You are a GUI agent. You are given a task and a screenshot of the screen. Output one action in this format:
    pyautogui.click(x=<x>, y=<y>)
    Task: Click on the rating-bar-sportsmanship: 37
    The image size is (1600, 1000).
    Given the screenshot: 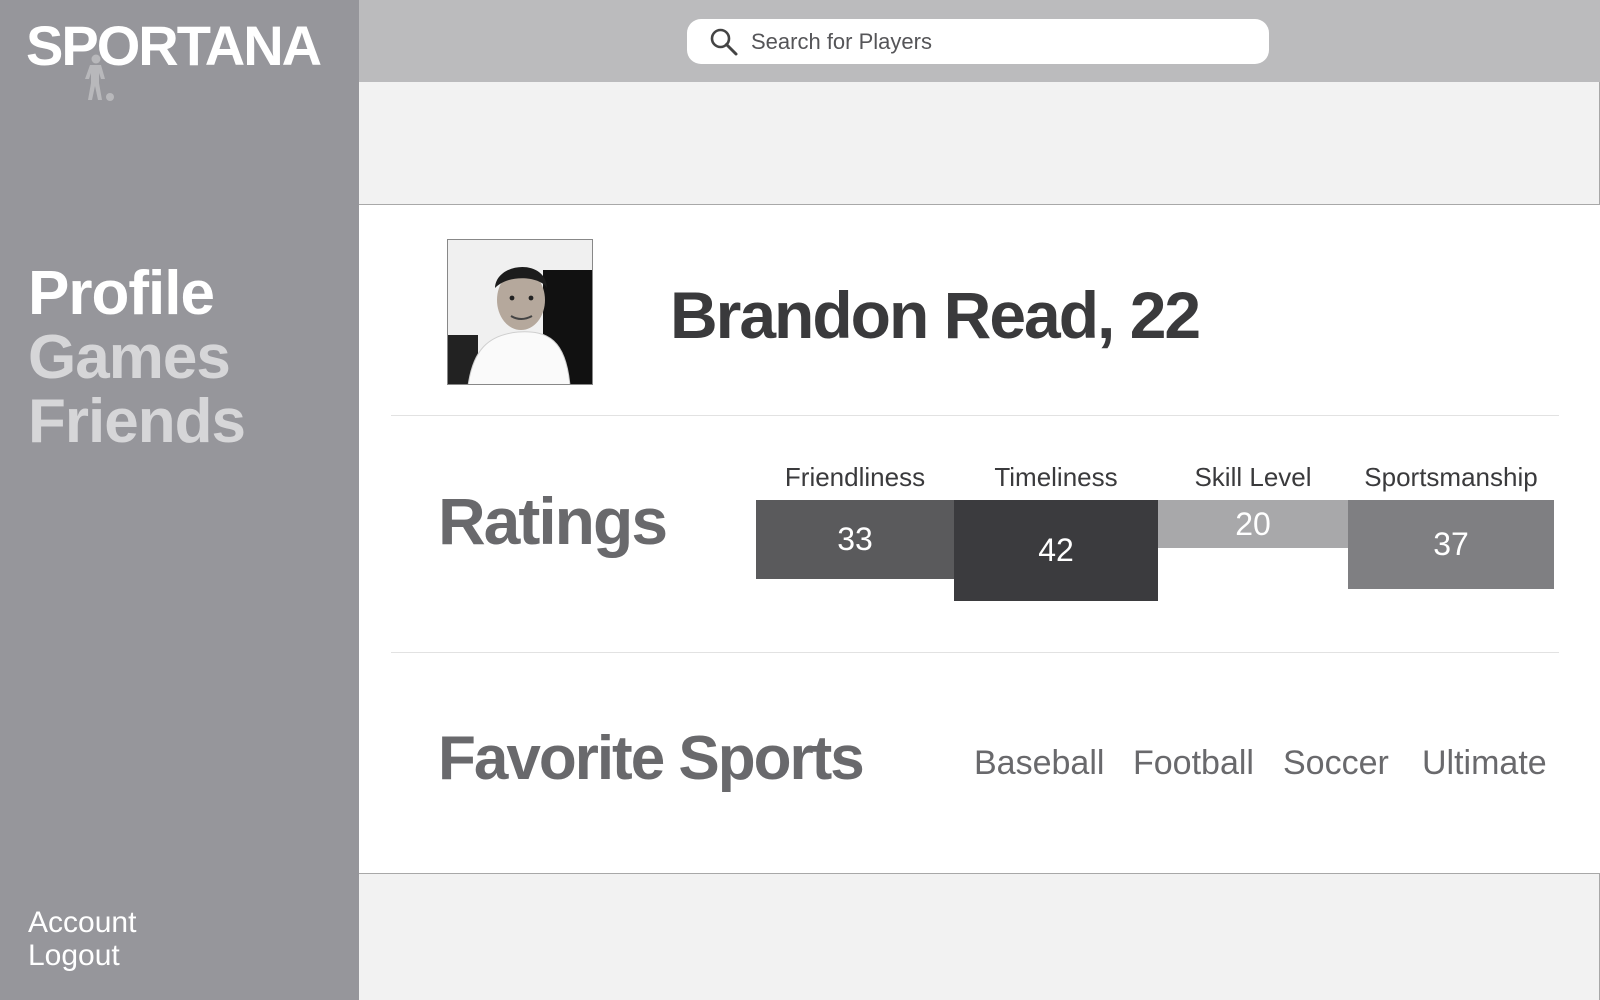 What is the action you would take?
    pyautogui.click(x=1451, y=544)
    